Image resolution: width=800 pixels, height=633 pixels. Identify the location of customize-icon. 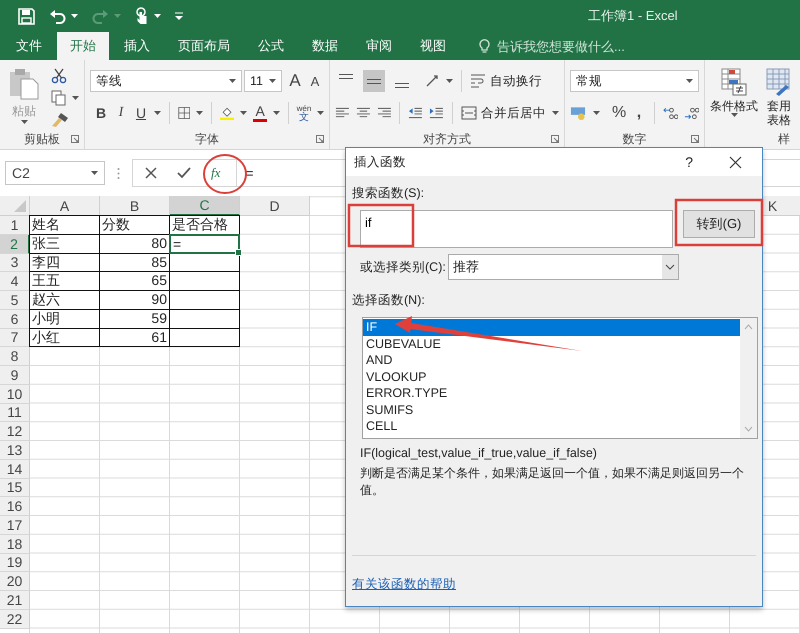
(179, 16).